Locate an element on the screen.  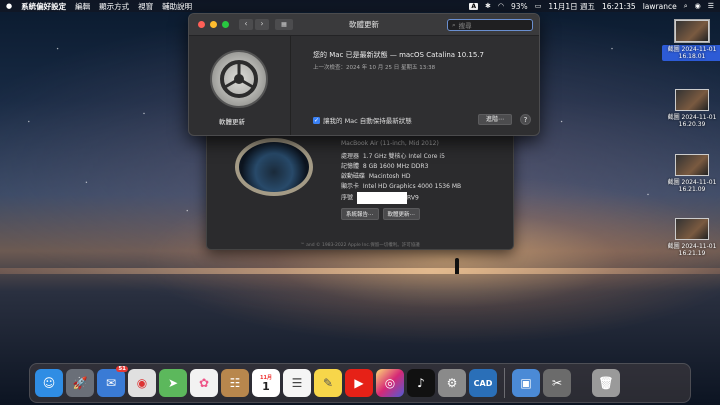
help-button: ? is located at coordinates (525, 119).